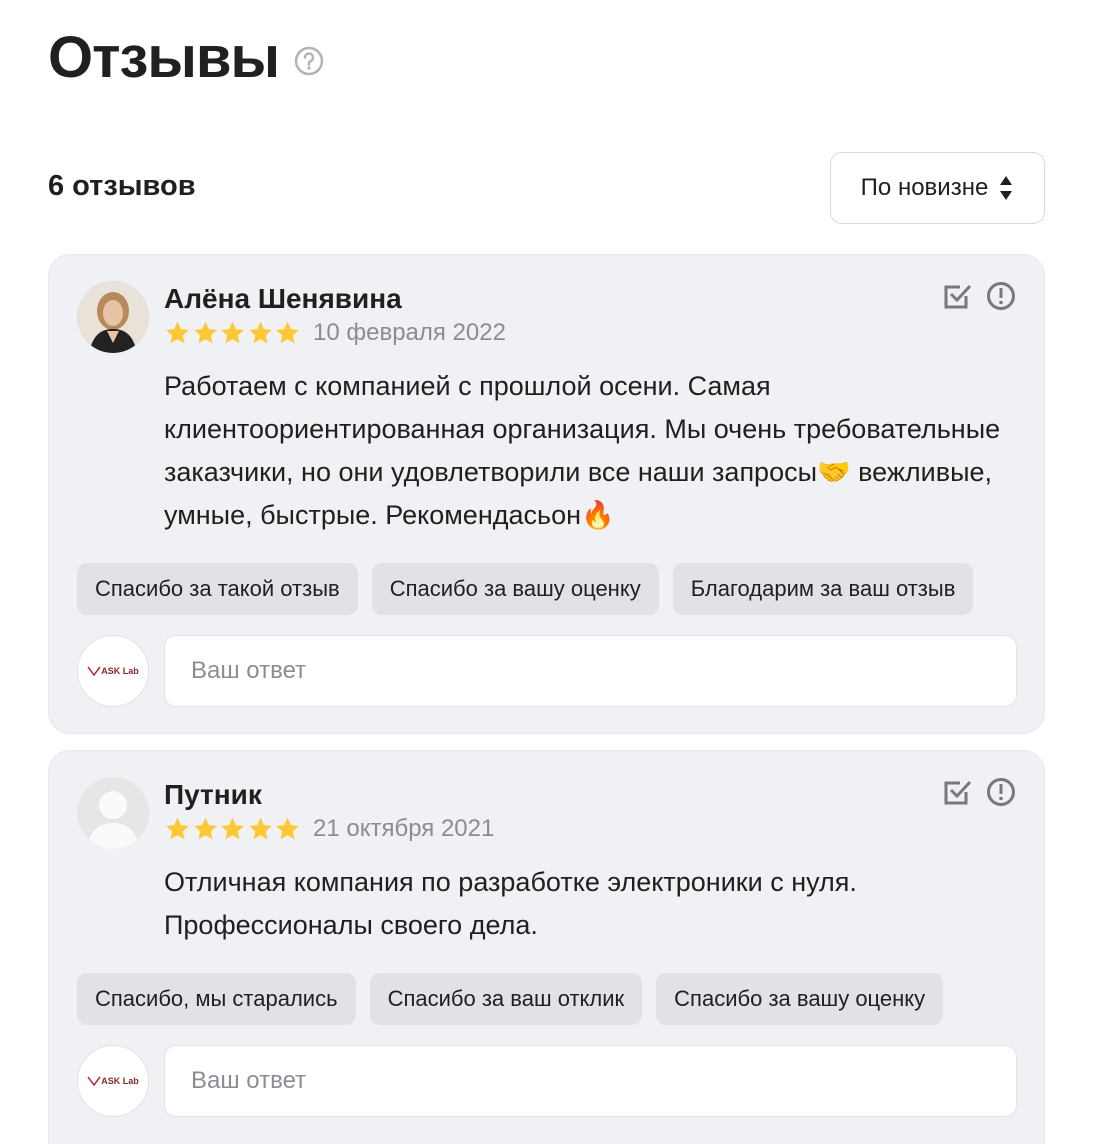 Image resolution: width=1106 pixels, height=1144 pixels. What do you see at coordinates (283, 299) in the screenshot?
I see `author-name: Алёна Шенявина` at bounding box center [283, 299].